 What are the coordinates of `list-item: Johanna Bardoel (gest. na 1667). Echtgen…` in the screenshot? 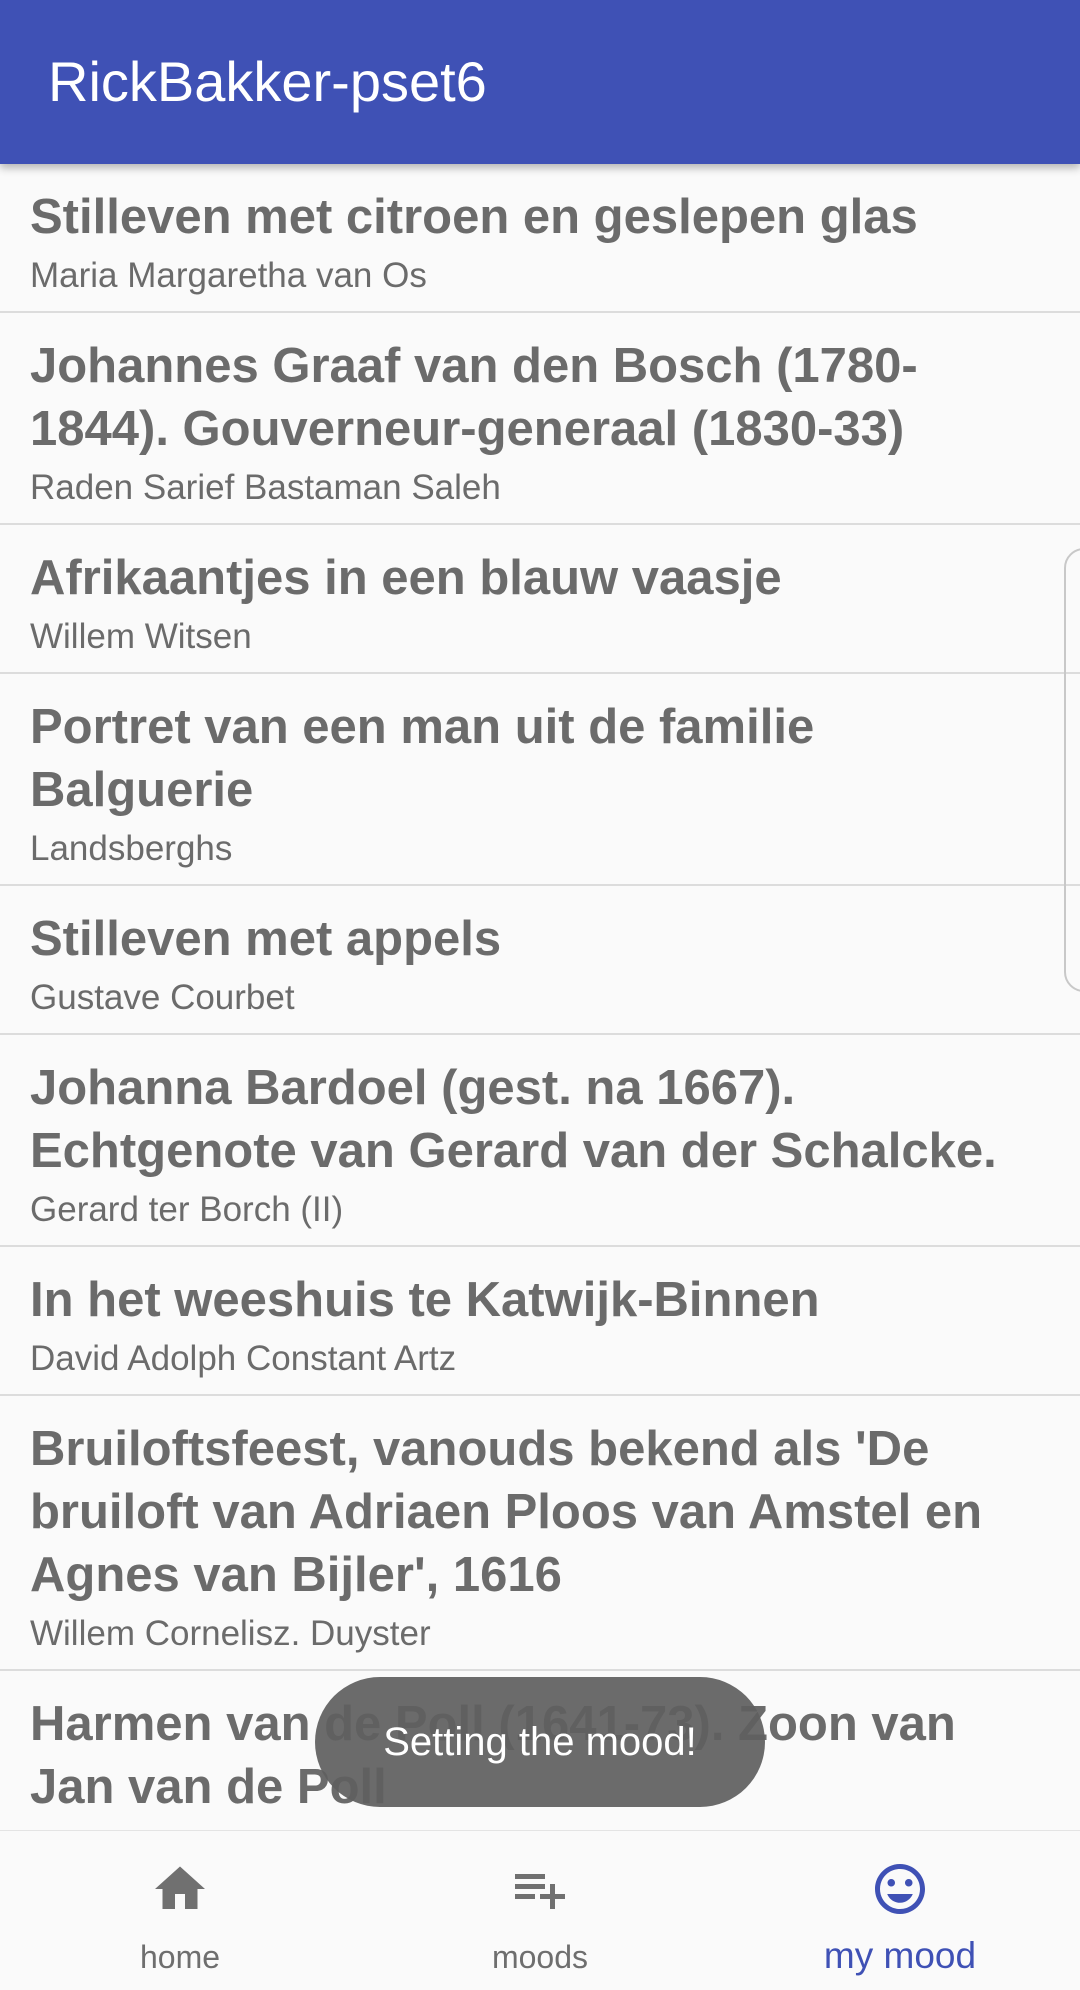 It's located at (540, 1141).